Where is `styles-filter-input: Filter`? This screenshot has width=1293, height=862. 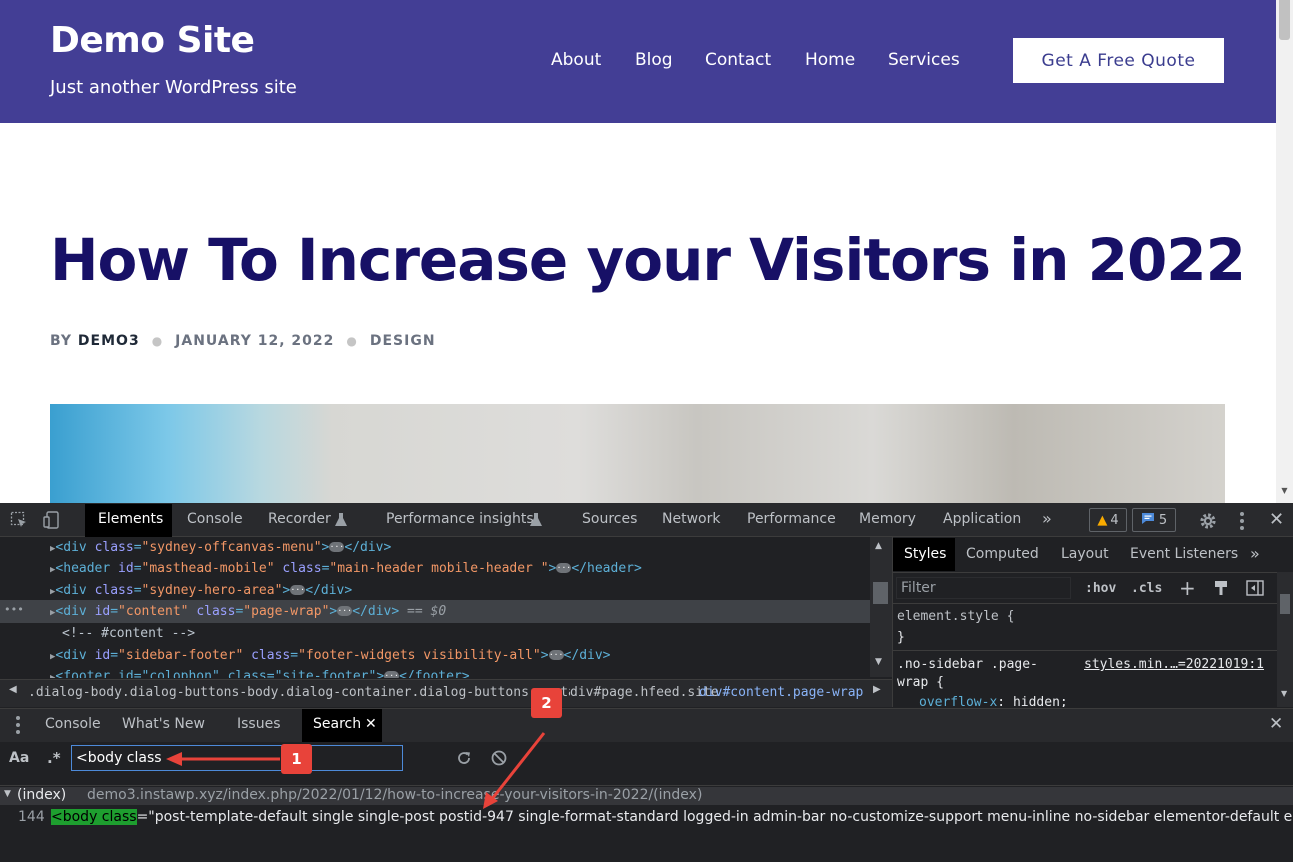 styles-filter-input: Filter is located at coordinates (983, 588).